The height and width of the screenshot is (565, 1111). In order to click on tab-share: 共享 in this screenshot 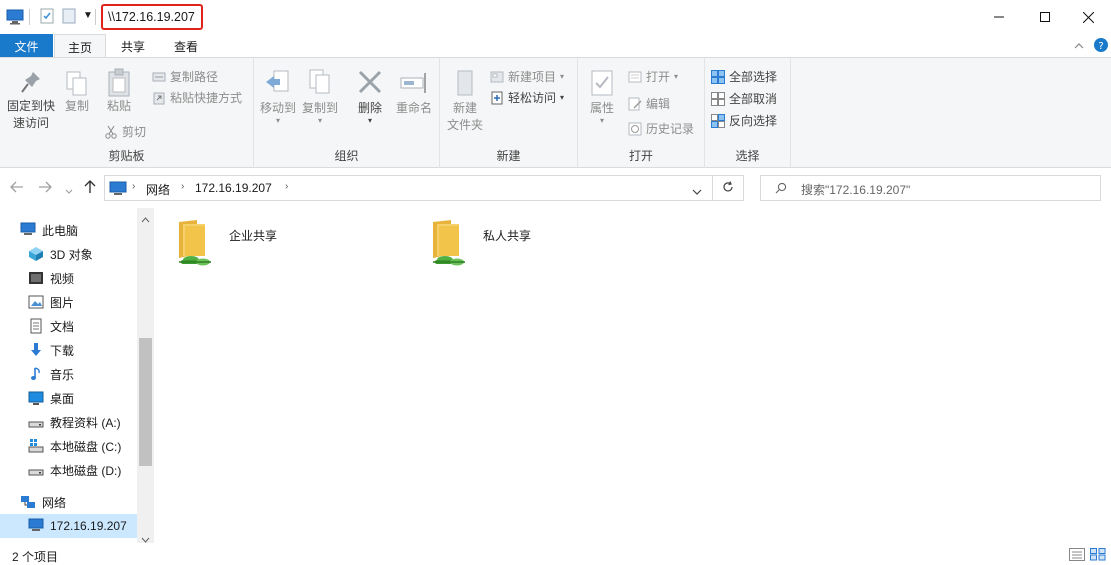, I will do `click(133, 45)`.